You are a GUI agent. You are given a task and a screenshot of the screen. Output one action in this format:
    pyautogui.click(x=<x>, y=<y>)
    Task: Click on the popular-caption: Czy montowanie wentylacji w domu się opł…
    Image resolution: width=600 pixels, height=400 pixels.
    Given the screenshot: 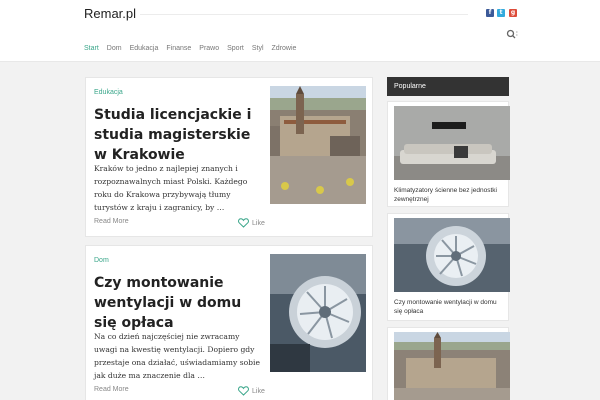 What is the action you would take?
    pyautogui.click(x=449, y=307)
    